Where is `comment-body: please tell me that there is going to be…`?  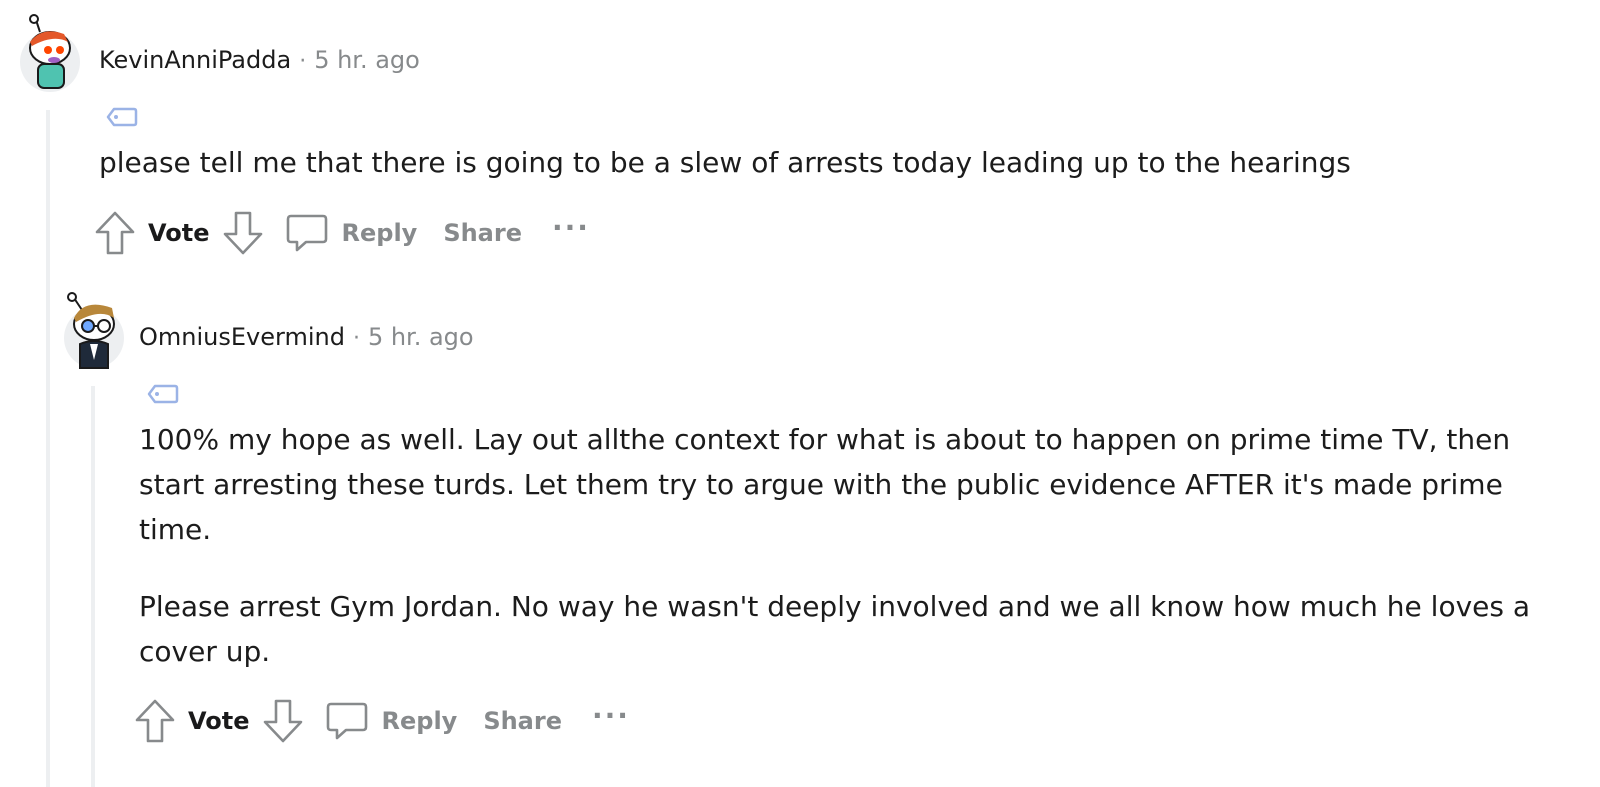 comment-body: please tell me that there is going to be… is located at coordinates (819, 162).